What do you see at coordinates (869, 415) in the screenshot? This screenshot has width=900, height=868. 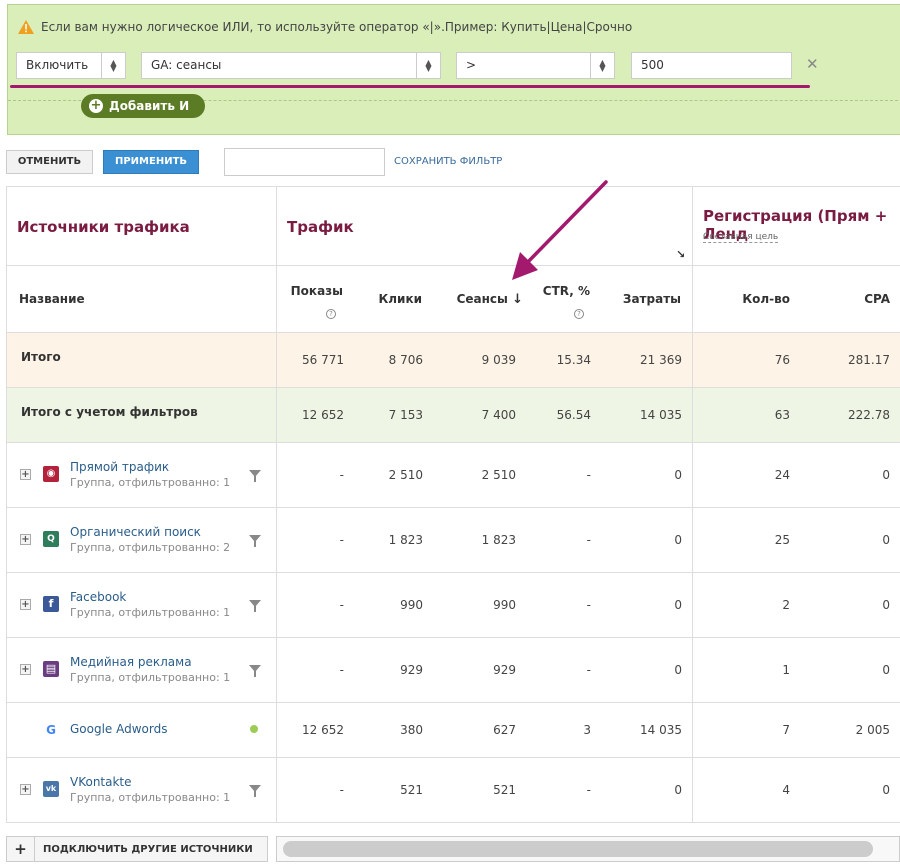 I see `filtered-cpa: 222.78` at bounding box center [869, 415].